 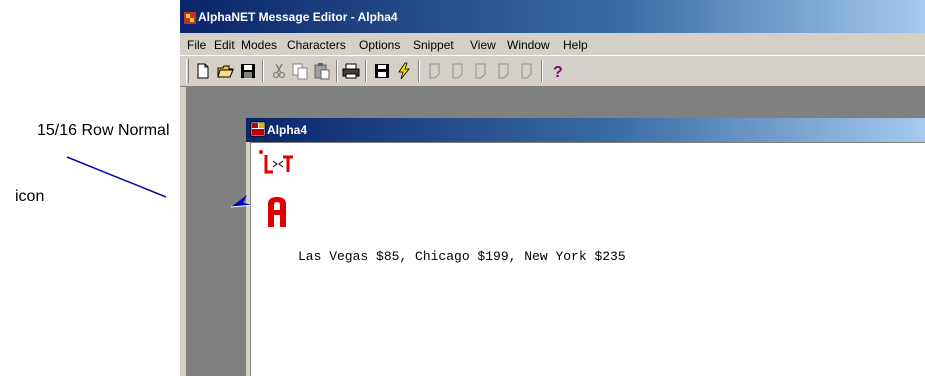 What do you see at coordinates (552, 16) in the screenshot?
I see `app-titlebar: AlphaNET Message Editor - Alpha4` at bounding box center [552, 16].